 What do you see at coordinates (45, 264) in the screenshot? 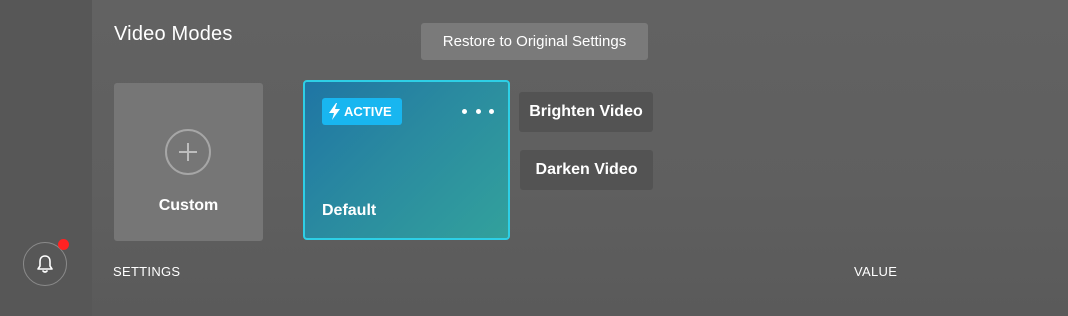
I see `bell-icon` at bounding box center [45, 264].